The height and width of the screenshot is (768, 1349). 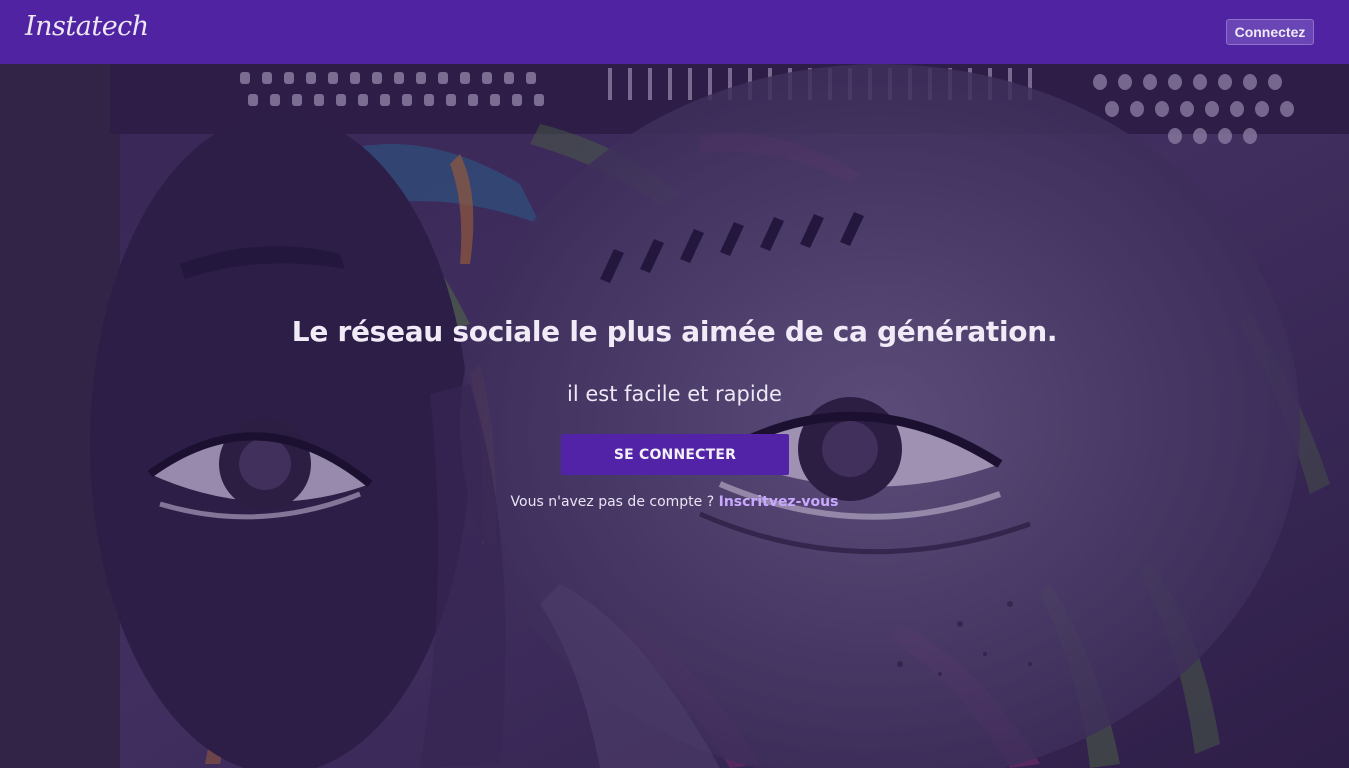 I want to click on nav-login-button: Connectez, so click(x=1270, y=32).